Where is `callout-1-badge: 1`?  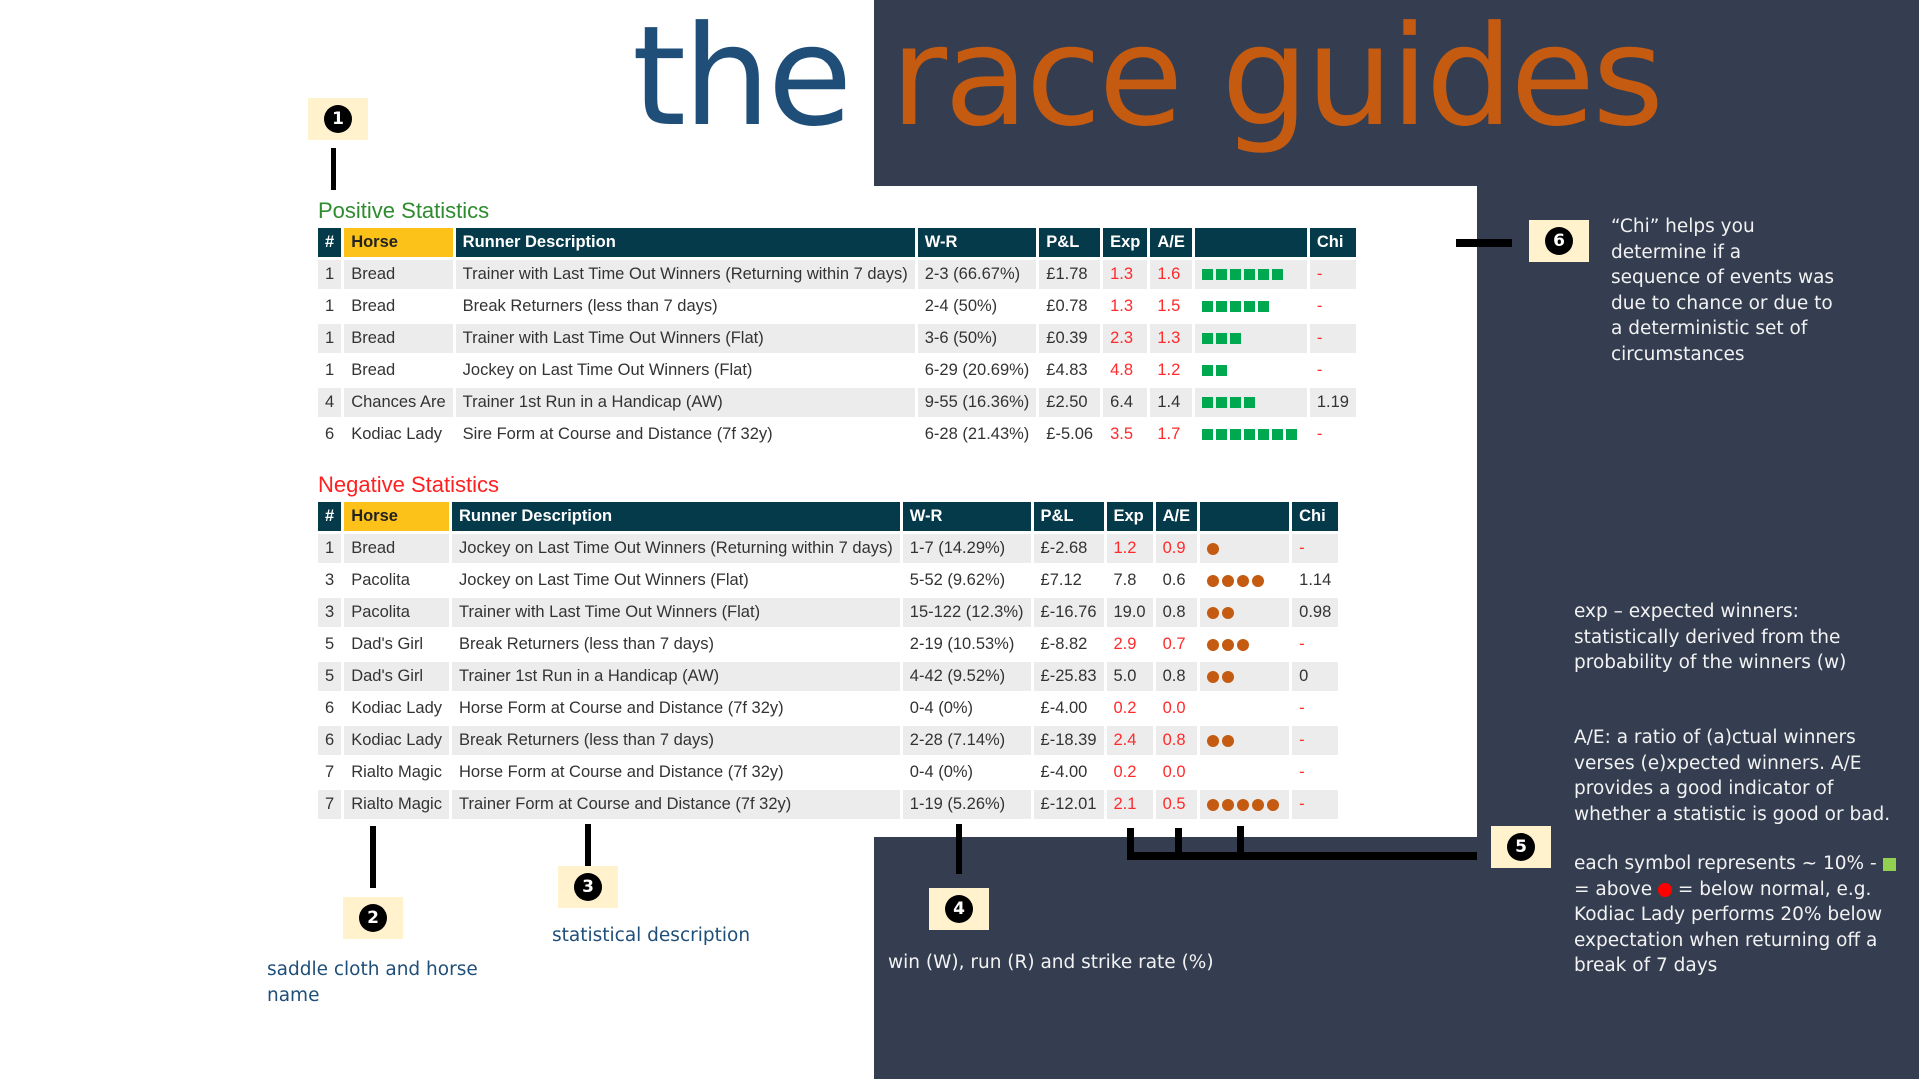
callout-1-badge: 1 is located at coordinates (338, 119).